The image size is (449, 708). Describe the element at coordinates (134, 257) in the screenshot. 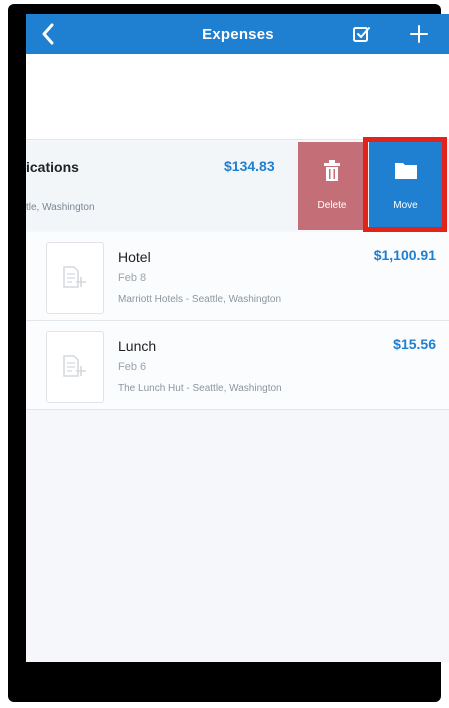

I see `expense-title: Hotel` at that location.